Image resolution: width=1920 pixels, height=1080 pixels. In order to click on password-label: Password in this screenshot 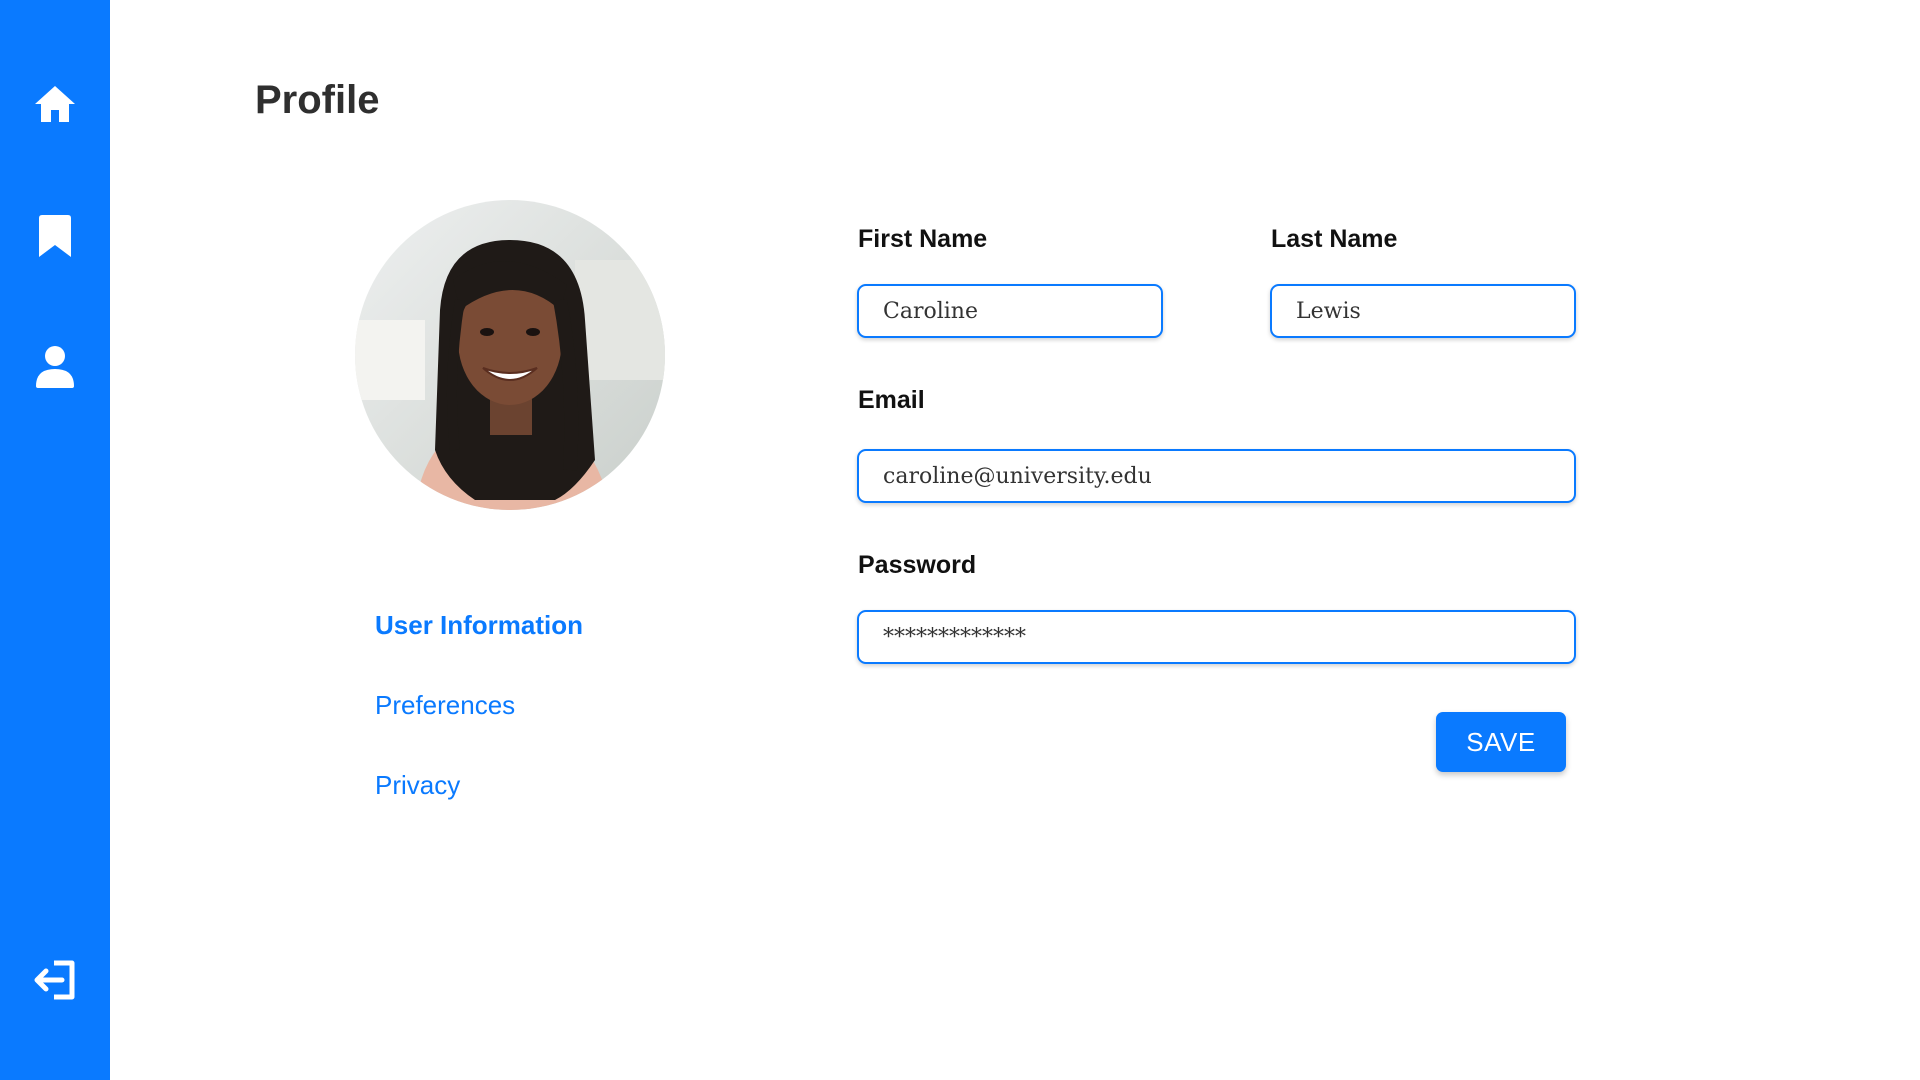, I will do `click(917, 565)`.